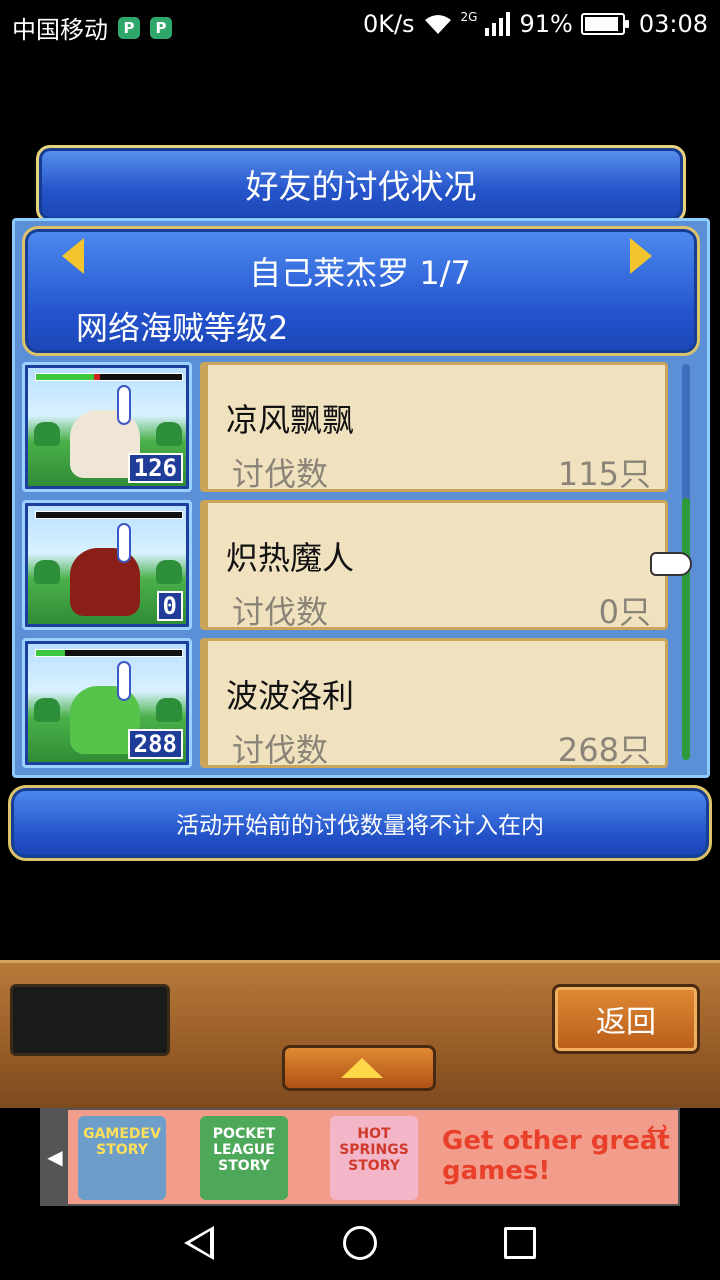  I want to click on kill-count: 268只, so click(604, 750).